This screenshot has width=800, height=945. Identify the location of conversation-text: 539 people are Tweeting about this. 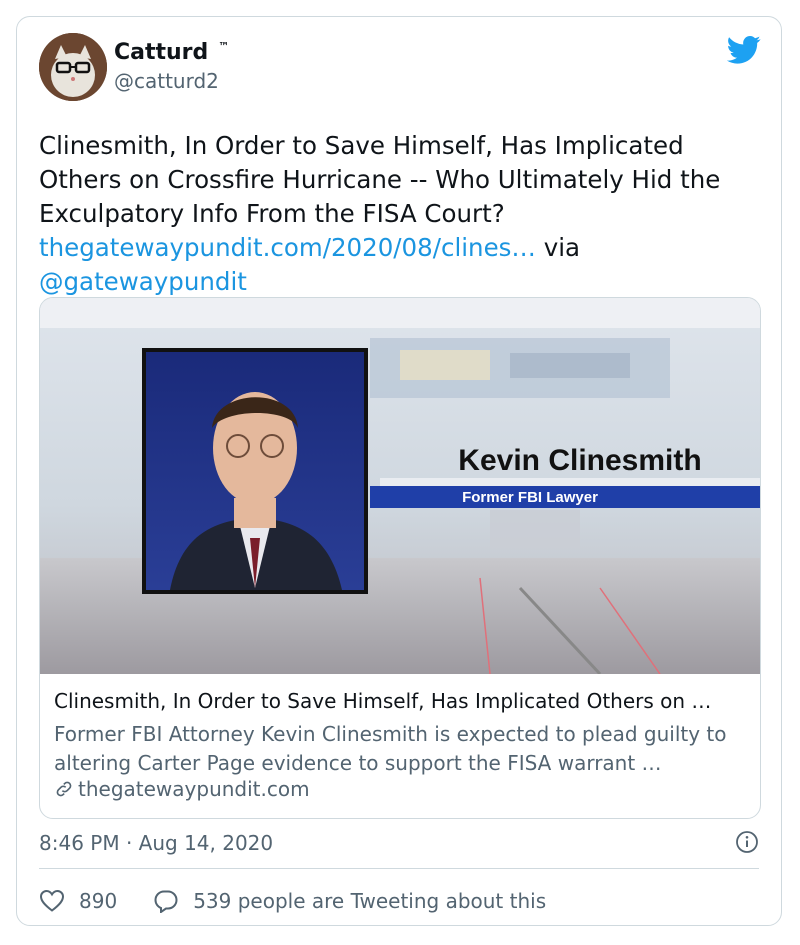
(370, 901).